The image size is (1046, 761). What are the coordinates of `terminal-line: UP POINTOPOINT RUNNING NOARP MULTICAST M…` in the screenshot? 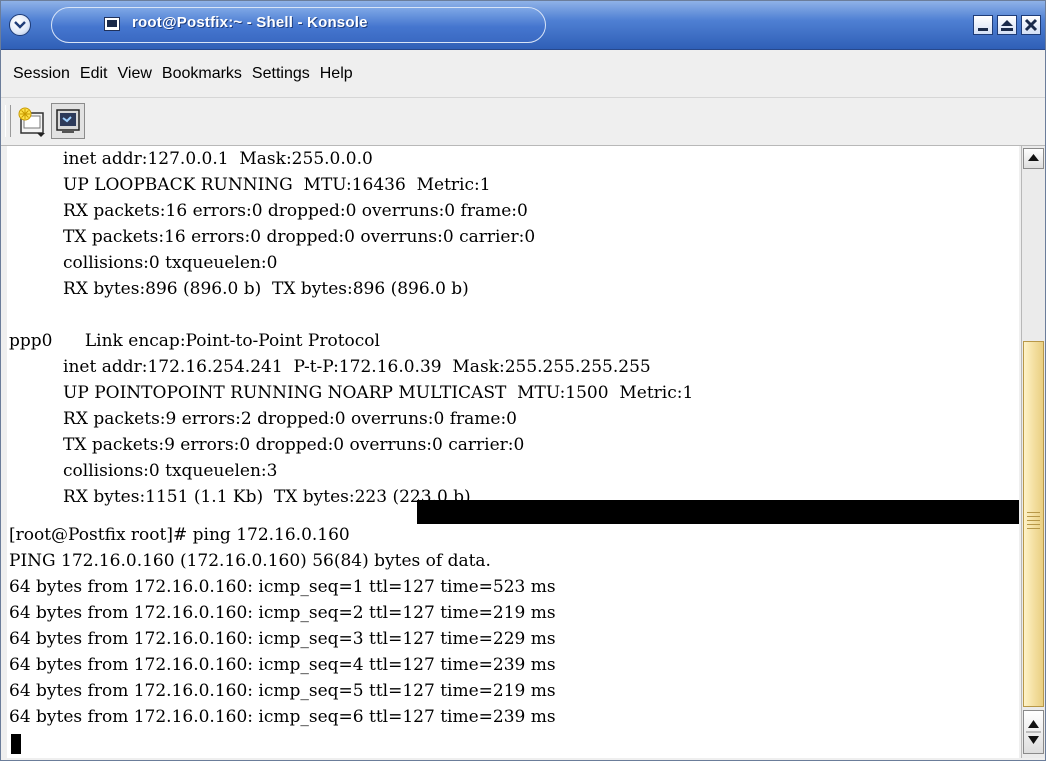 It's located at (351, 393).